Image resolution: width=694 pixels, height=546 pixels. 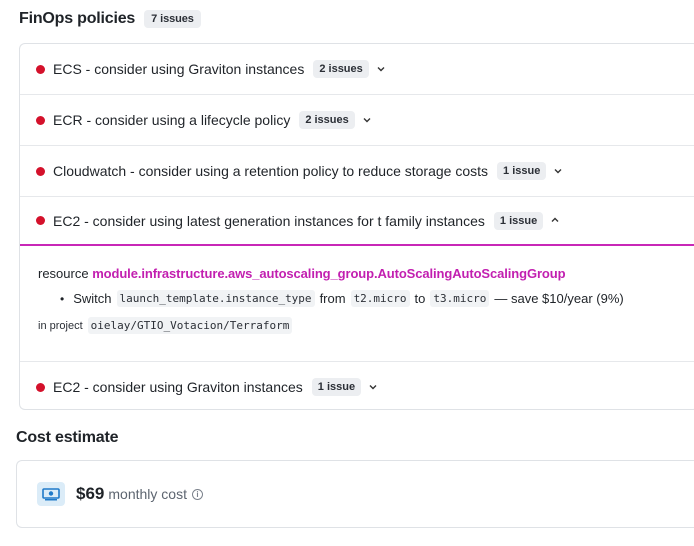 What do you see at coordinates (147, 494) in the screenshot?
I see `monthly-cost-label: monthly cost` at bounding box center [147, 494].